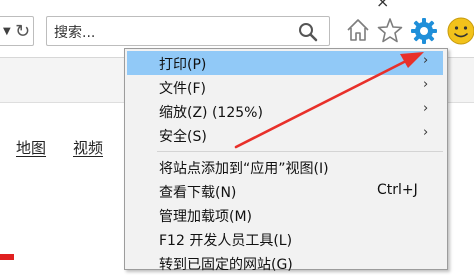  What do you see at coordinates (285, 215) in the screenshot?
I see `menu-item-manage-addons: 管理加载项(M)` at bounding box center [285, 215].